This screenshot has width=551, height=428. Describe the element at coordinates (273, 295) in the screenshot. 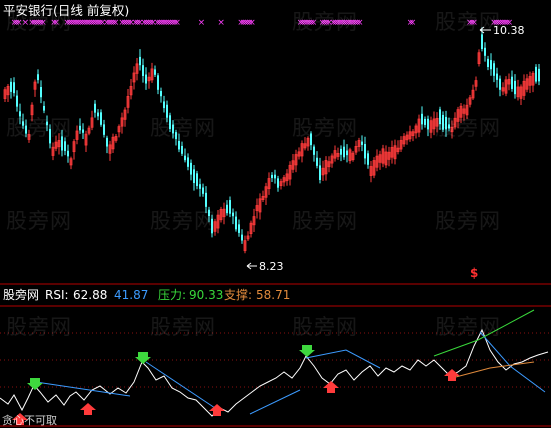

I see `support-value: 58.71` at that location.